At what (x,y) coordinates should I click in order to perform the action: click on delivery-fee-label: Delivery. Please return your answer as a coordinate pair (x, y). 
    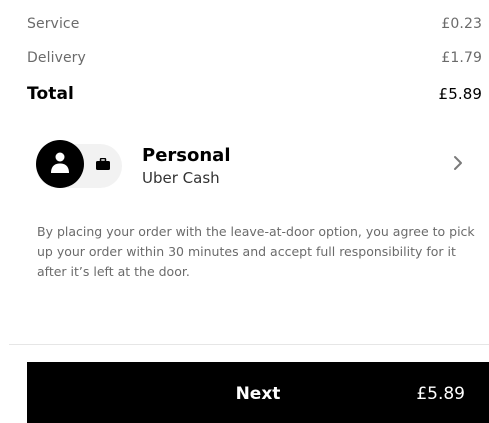
    Looking at the image, I should click on (56, 58).